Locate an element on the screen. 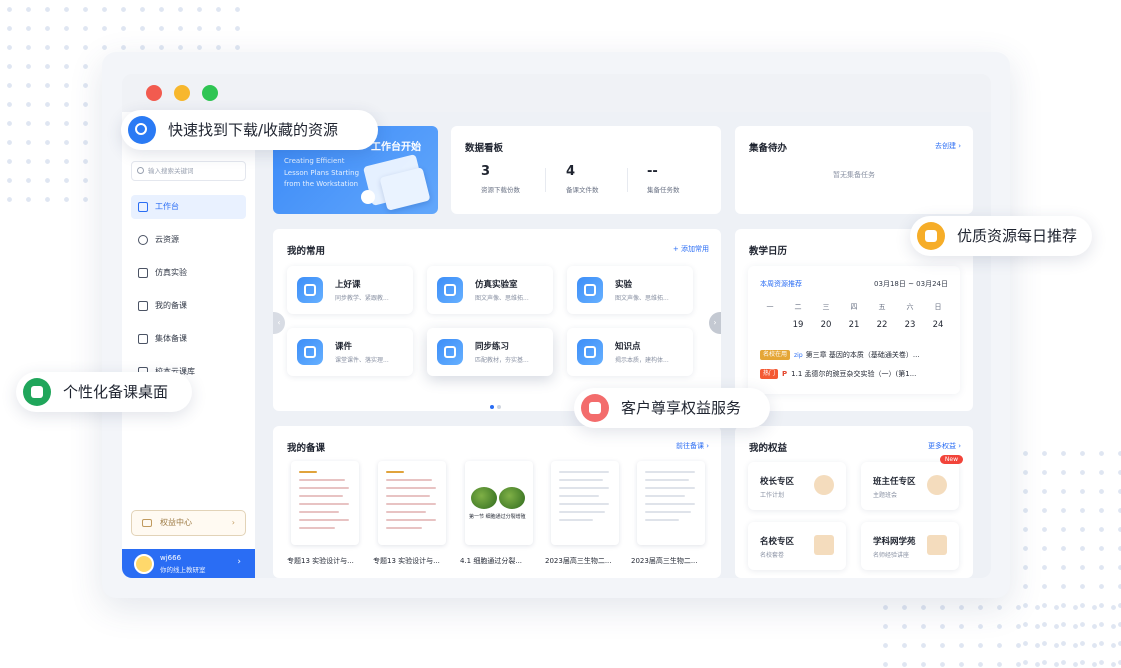 This screenshot has width=1121, height=668. tile-name: 上好课 is located at coordinates (348, 285).